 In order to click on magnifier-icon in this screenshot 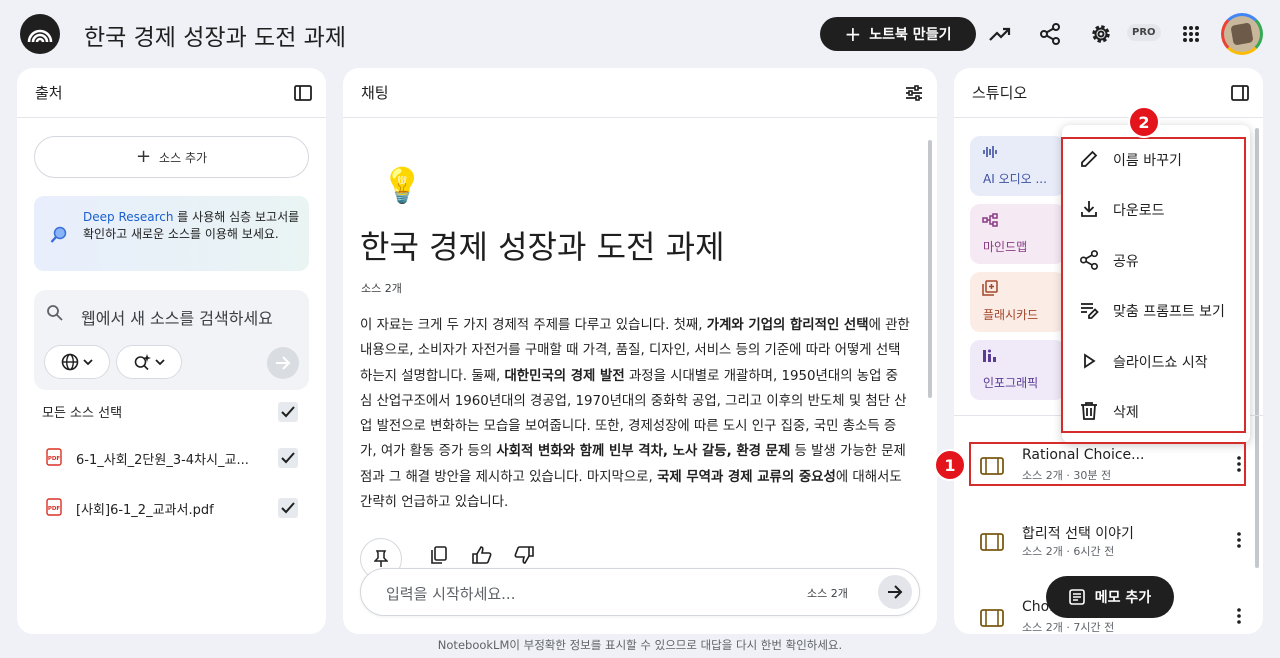, I will do `click(59, 237)`.